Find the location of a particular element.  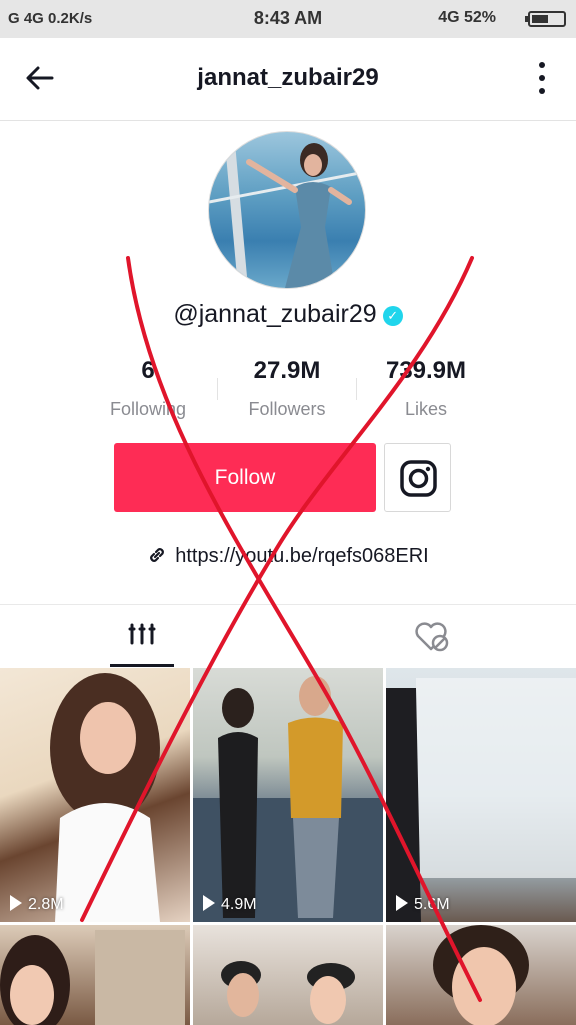

view-count: 5.6M is located at coordinates (423, 904).